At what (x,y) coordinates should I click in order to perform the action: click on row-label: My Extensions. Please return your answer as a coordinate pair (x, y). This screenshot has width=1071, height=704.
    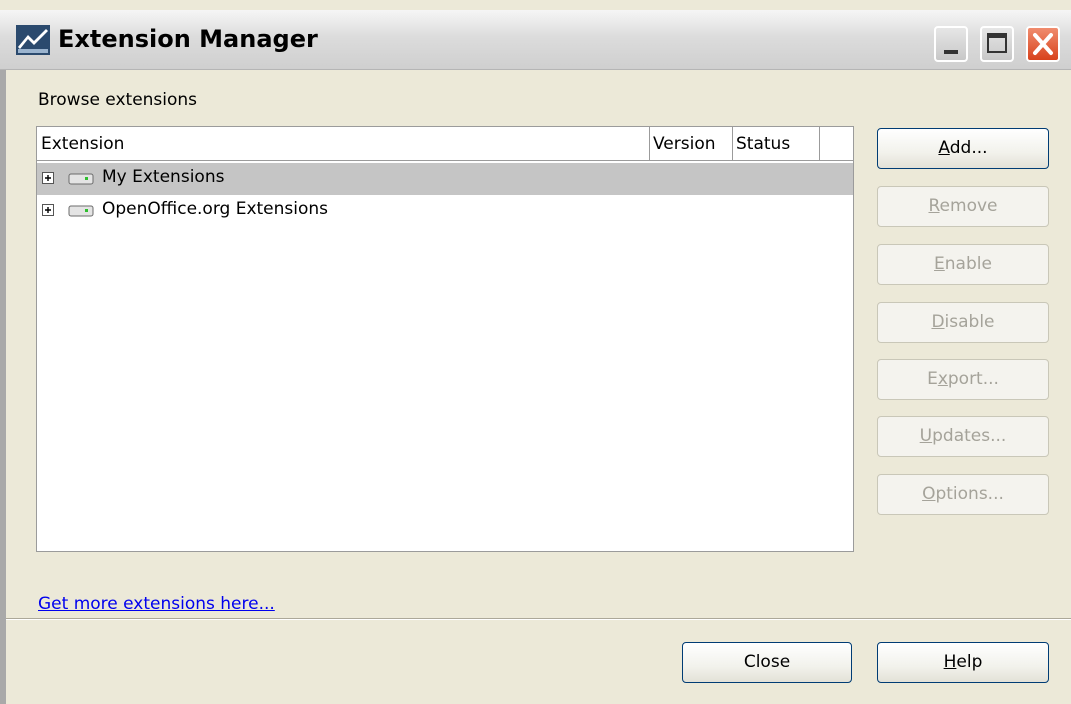
    Looking at the image, I should click on (163, 177).